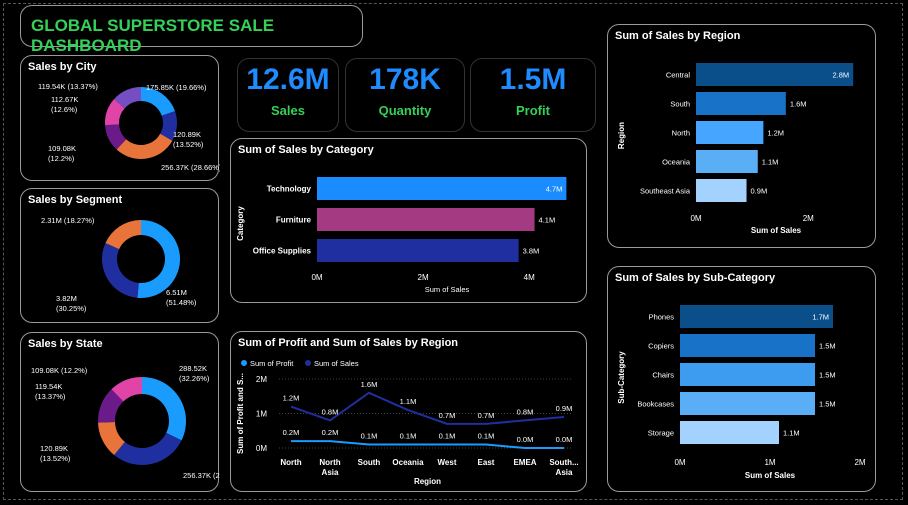 This screenshot has height=505, width=908. Describe the element at coordinates (176, 292) in the screenshot. I see `segment-label: 6.51M` at that location.